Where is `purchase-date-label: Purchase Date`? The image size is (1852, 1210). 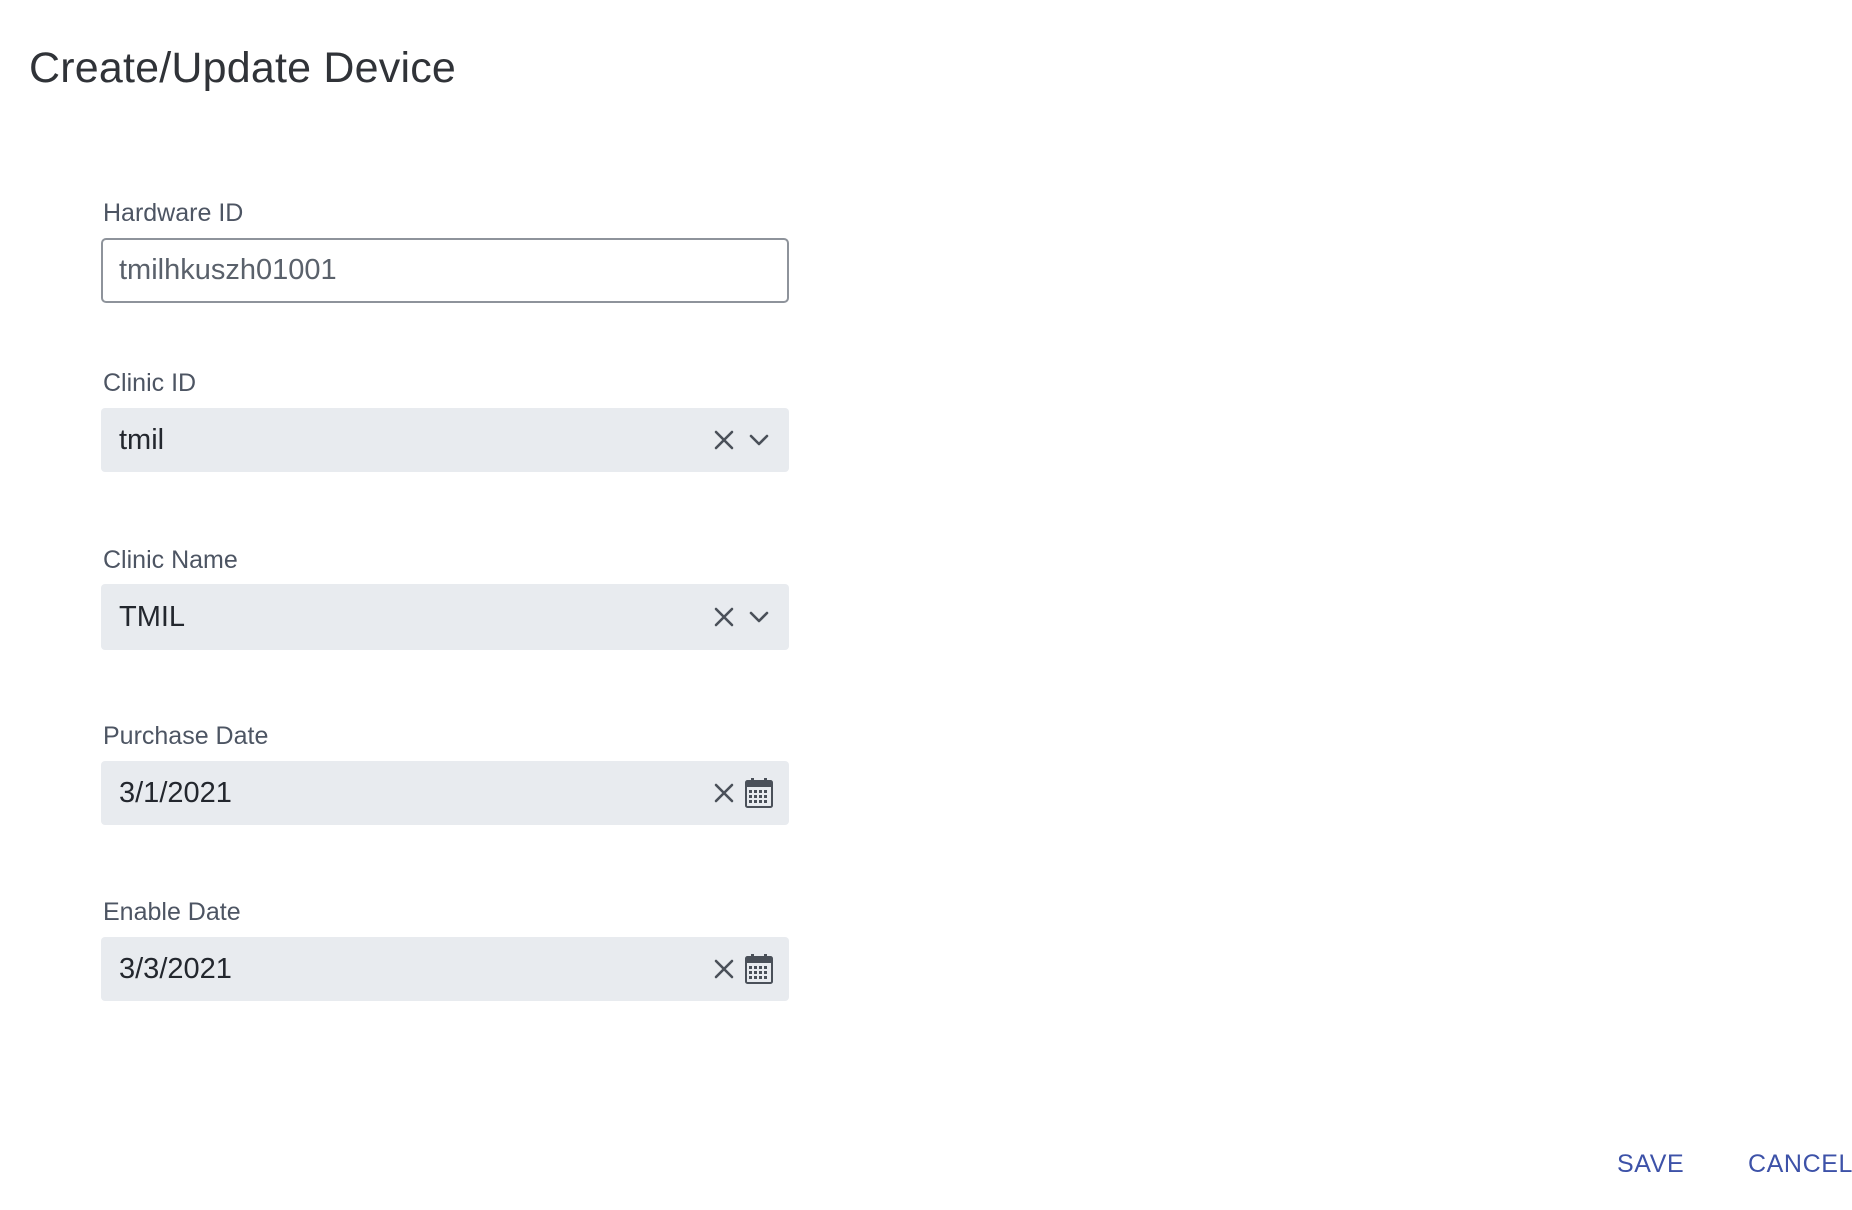
purchase-date-label: Purchase Date is located at coordinates (186, 736).